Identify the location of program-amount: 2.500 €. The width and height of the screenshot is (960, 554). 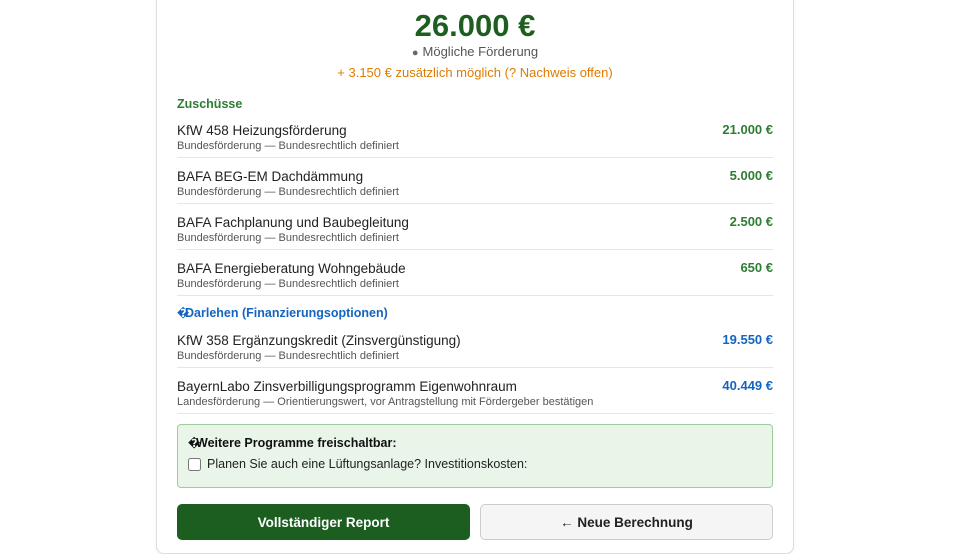
(751, 221).